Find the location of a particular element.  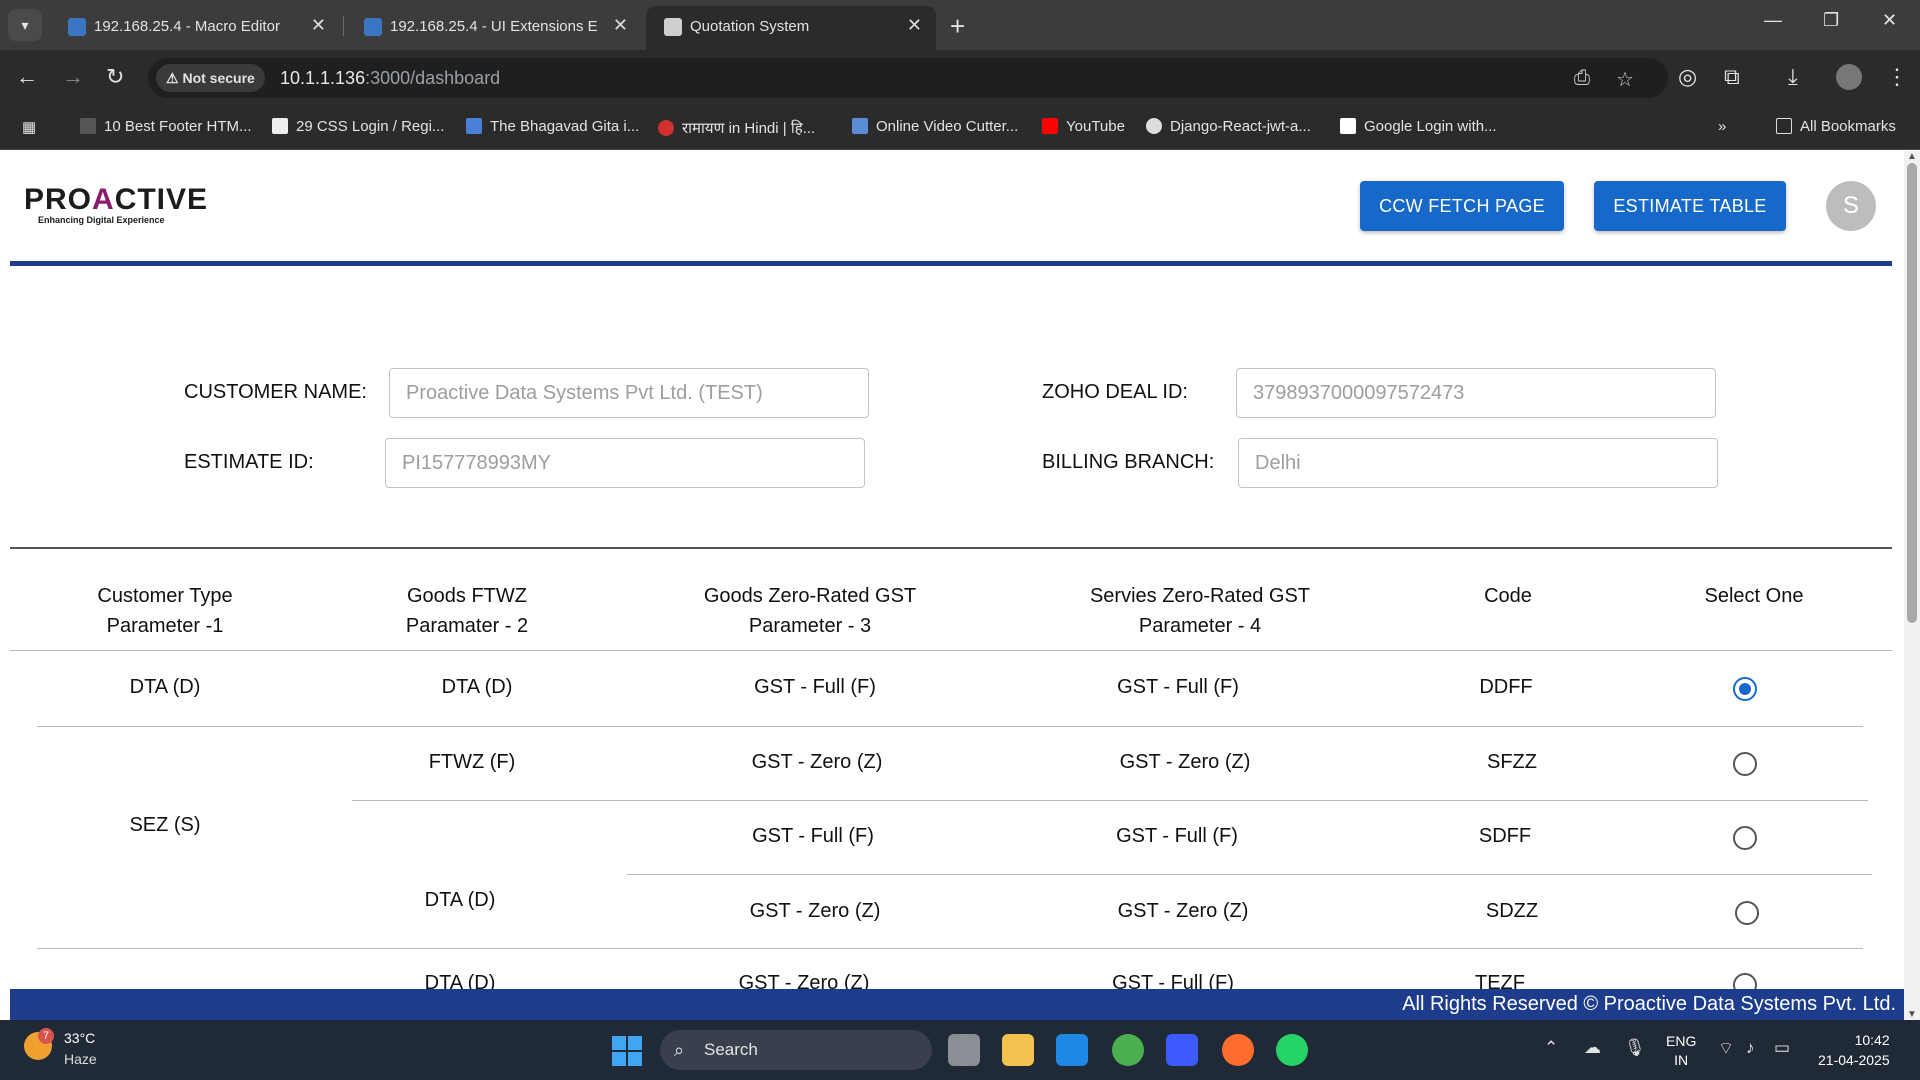

windows-start-icon is located at coordinates (627, 1051).